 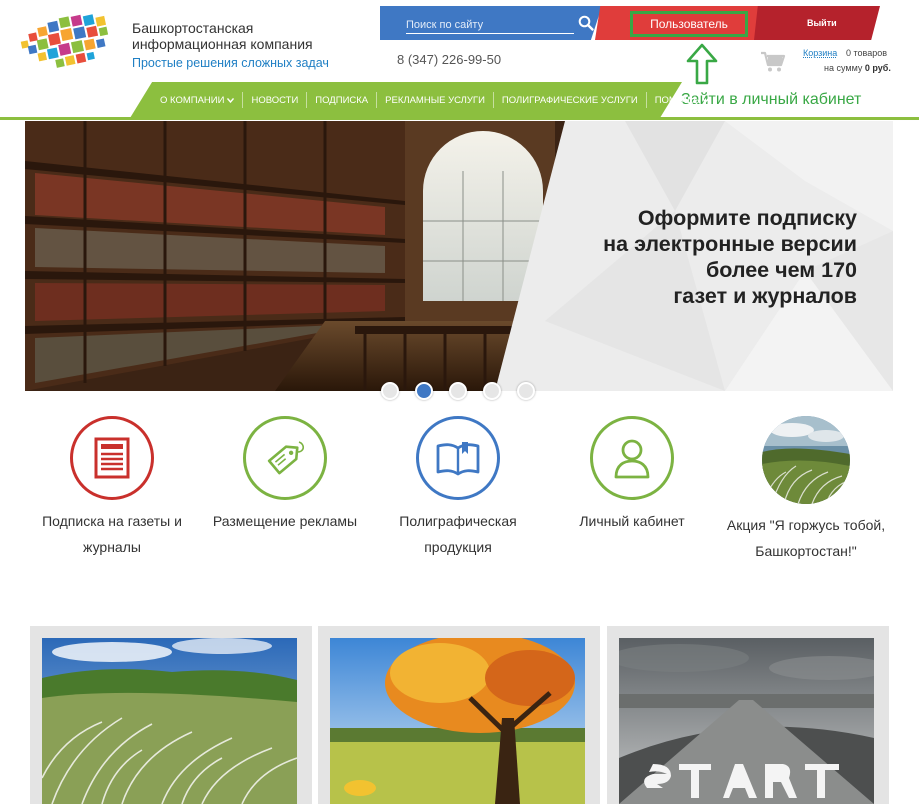 I want to click on user-icon, so click(x=632, y=459).